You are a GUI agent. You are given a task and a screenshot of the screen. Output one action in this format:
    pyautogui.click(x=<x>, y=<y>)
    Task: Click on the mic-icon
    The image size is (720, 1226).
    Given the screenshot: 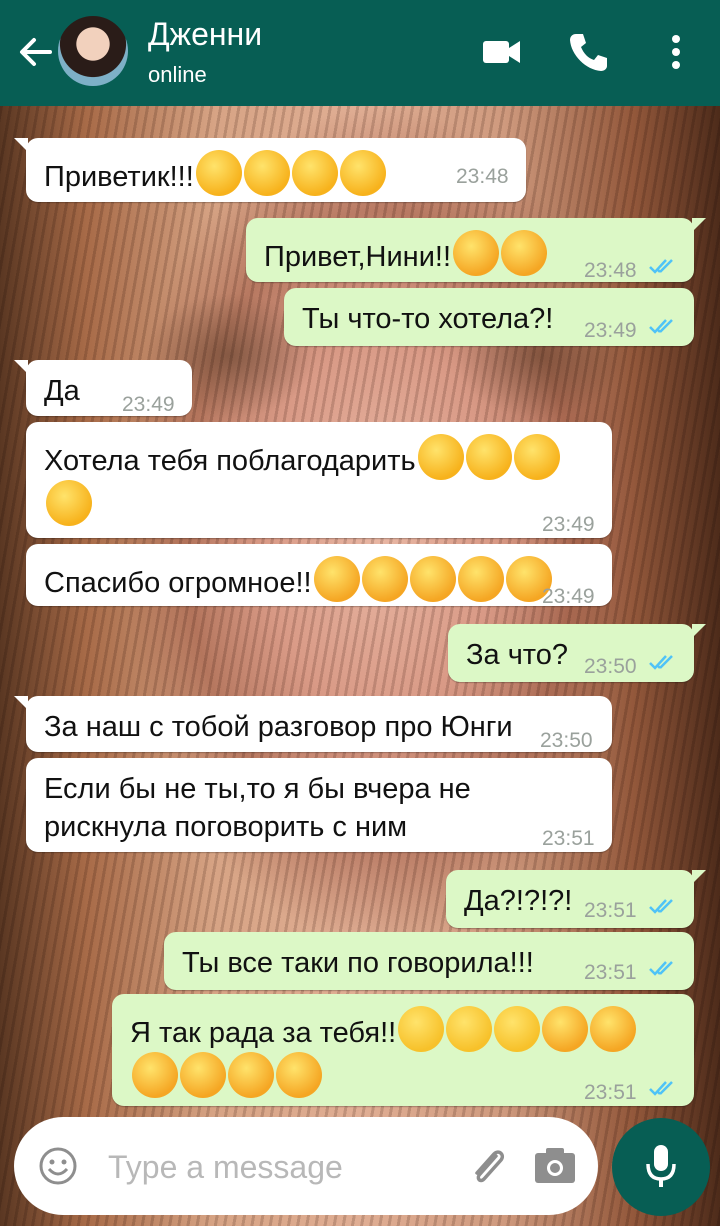 What is the action you would take?
    pyautogui.click(x=661, y=1166)
    